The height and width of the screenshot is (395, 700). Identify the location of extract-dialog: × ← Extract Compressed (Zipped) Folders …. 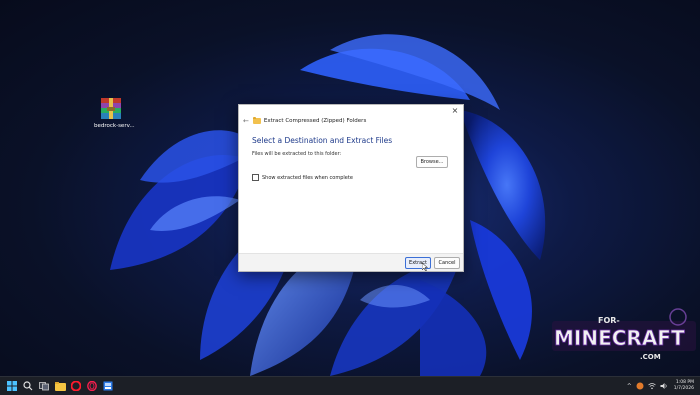
(351, 188).